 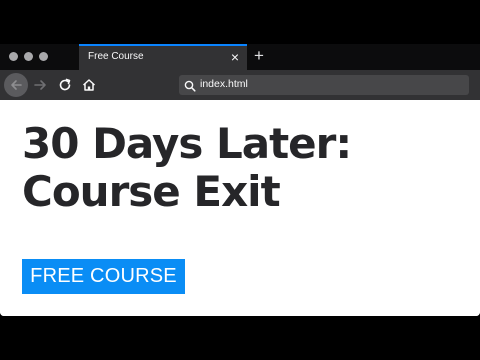 What do you see at coordinates (116, 56) in the screenshot?
I see `tab-title: Free Course` at bounding box center [116, 56].